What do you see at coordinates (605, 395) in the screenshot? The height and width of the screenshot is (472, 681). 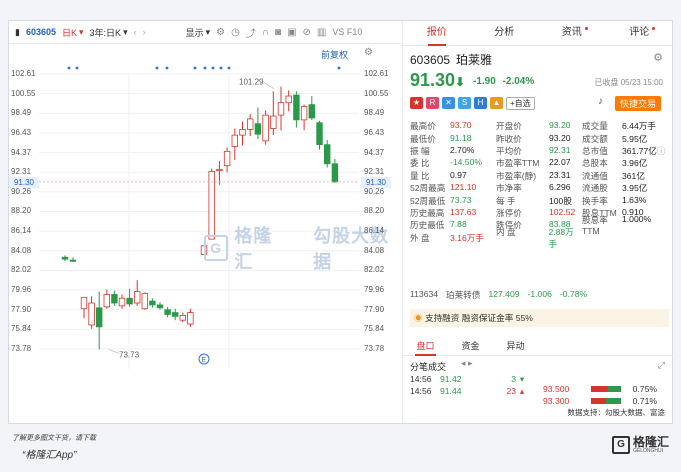 I see `price-levels: 93.500 0.75% 93.300 0.71%` at bounding box center [605, 395].